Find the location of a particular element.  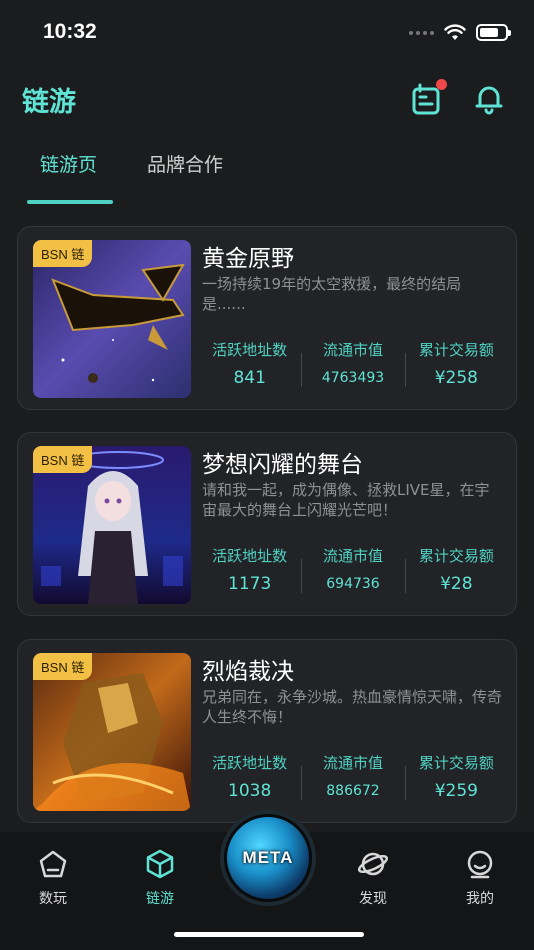

stat-market-cap: 流通市值 886672 is located at coordinates (352, 775).